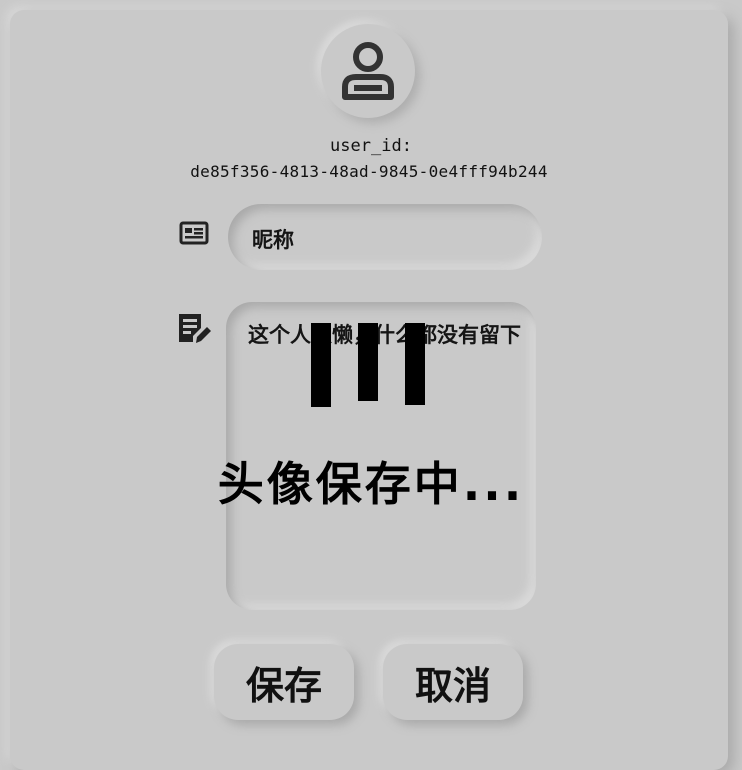  What do you see at coordinates (453, 682) in the screenshot?
I see `cancel-button: 取消` at bounding box center [453, 682].